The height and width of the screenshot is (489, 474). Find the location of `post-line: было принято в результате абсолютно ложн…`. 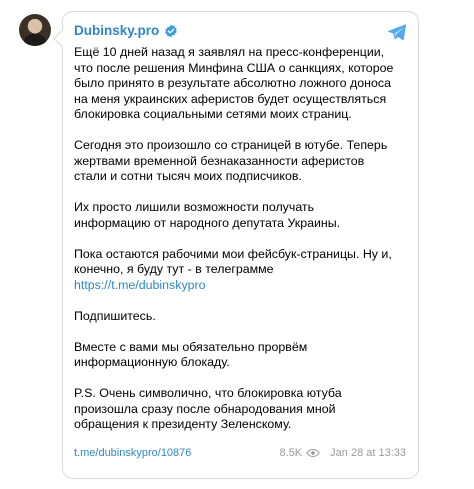

post-line: было принято в результате абсолютно ложн… is located at coordinates (232, 83).